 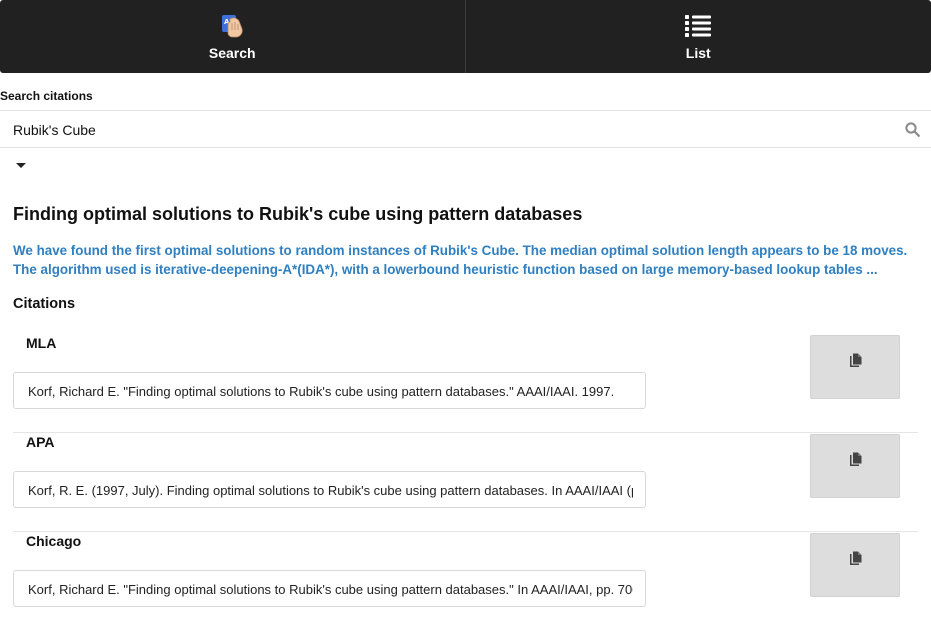 What do you see at coordinates (21, 165) in the screenshot?
I see `caret-down-icon` at bounding box center [21, 165].